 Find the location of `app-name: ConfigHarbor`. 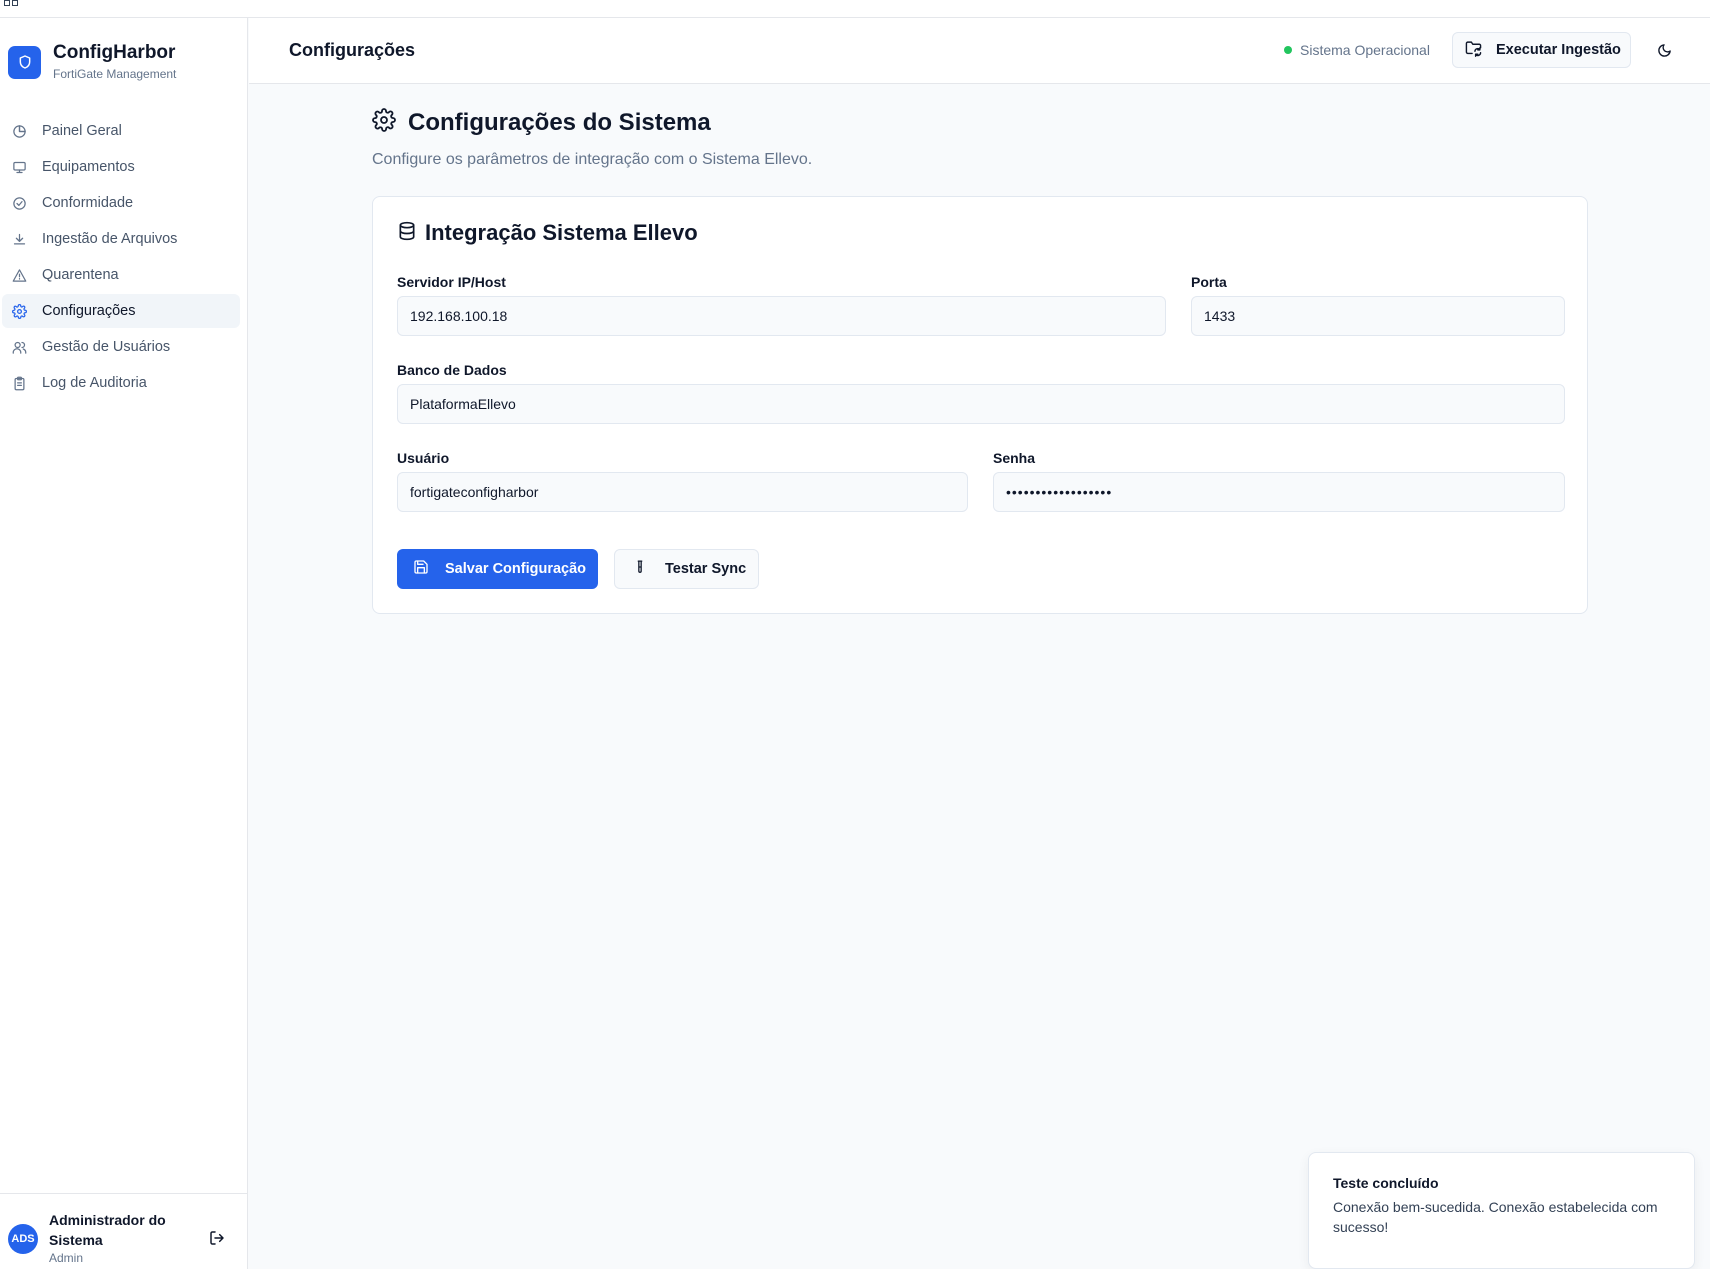

app-name: ConfigHarbor is located at coordinates (114, 52).